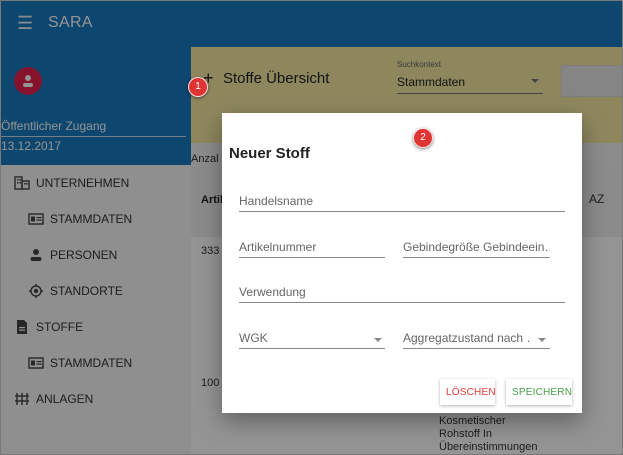 The height and width of the screenshot is (455, 623). What do you see at coordinates (198, 87) in the screenshot?
I see `step-marker: 1` at bounding box center [198, 87].